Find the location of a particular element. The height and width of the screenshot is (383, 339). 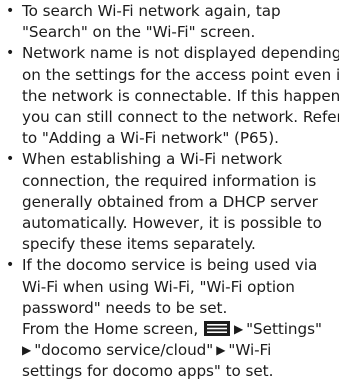

nav-instruction-line-1: From the Home screen, ▶ "Settings" is located at coordinates (180, 329).